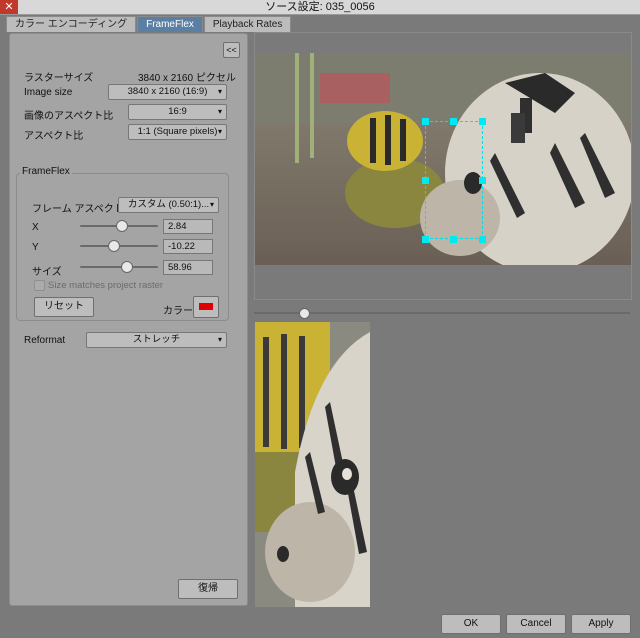  I want to click on image-size-select: 3840 x 2160 (16:9) ▾, so click(167, 92).